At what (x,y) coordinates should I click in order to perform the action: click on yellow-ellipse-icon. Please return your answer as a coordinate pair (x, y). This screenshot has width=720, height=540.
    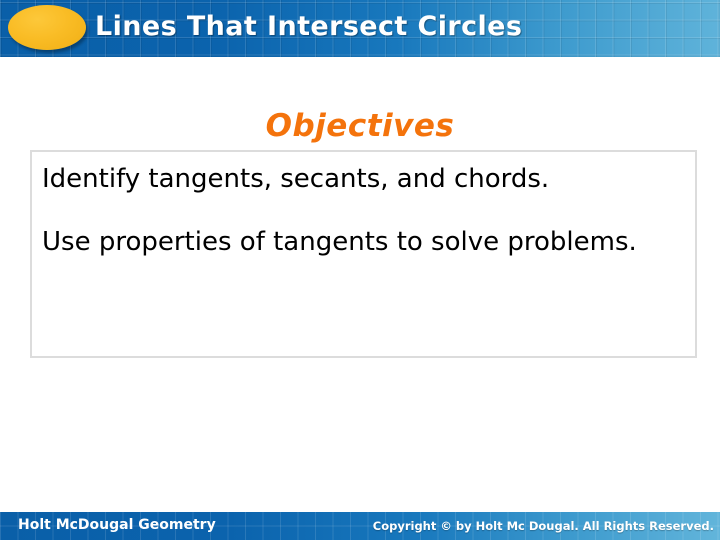
    Looking at the image, I should click on (47, 27).